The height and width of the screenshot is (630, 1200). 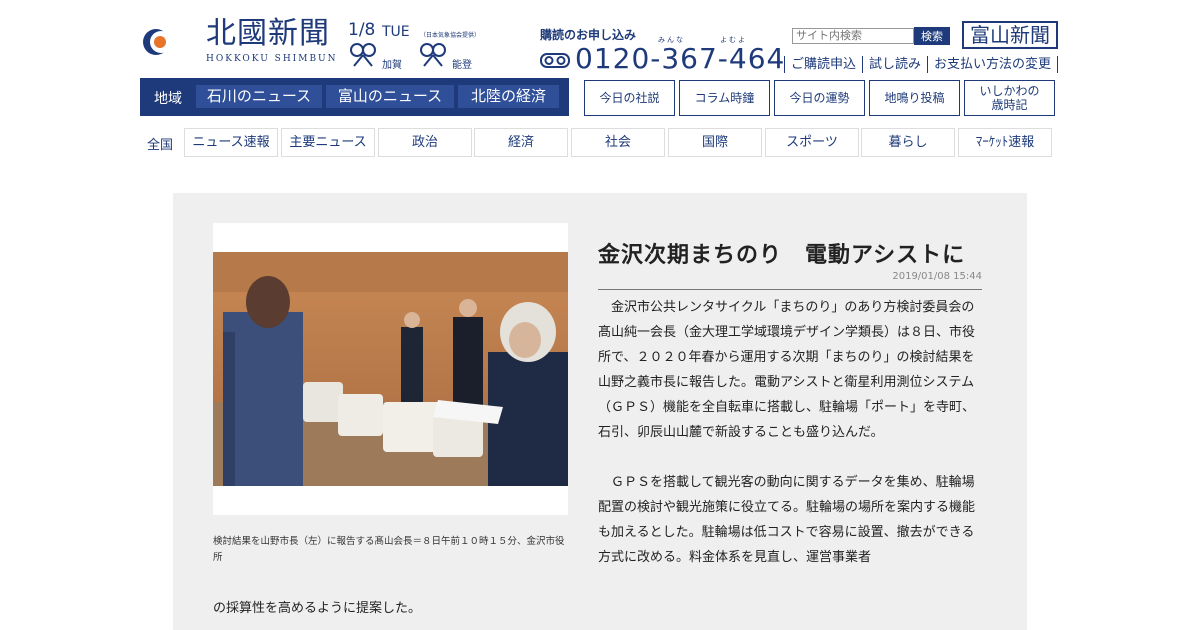 I want to click on article-headline: 金沢次期まちのり 電動アシストに, so click(x=782, y=255).